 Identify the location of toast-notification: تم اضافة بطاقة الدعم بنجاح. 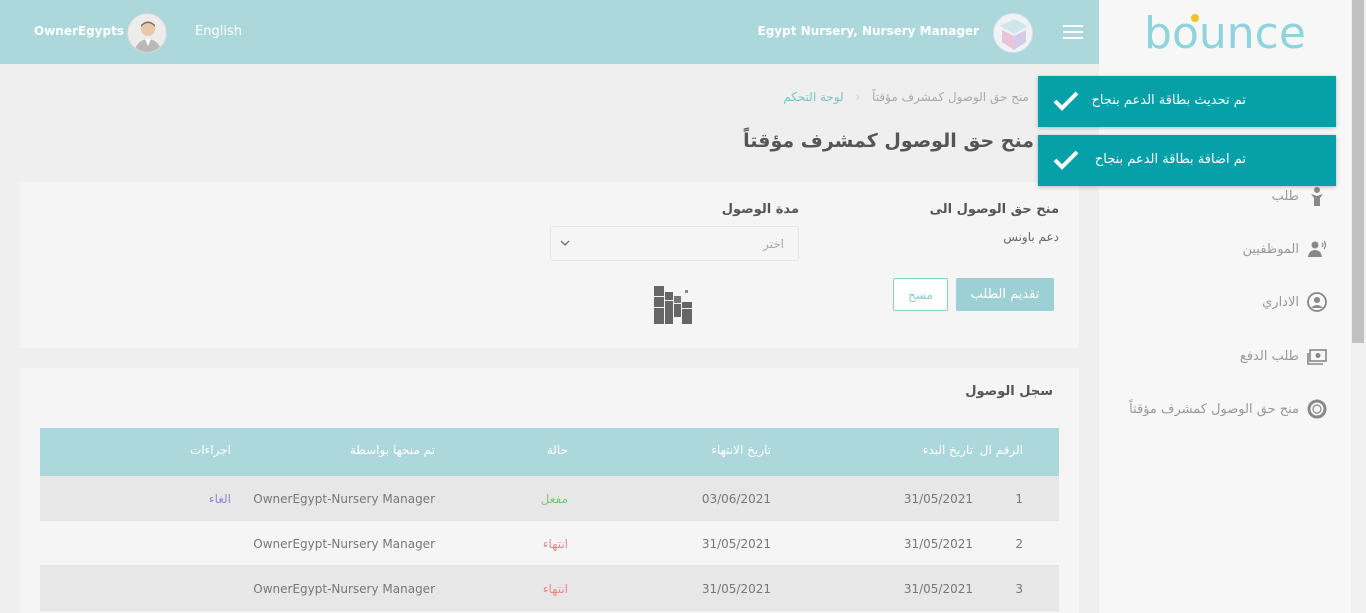
(1187, 160).